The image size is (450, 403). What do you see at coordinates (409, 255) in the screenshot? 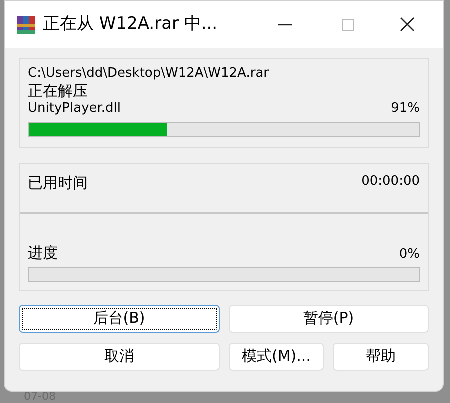
I see `progress-percent: 0%` at bounding box center [409, 255].